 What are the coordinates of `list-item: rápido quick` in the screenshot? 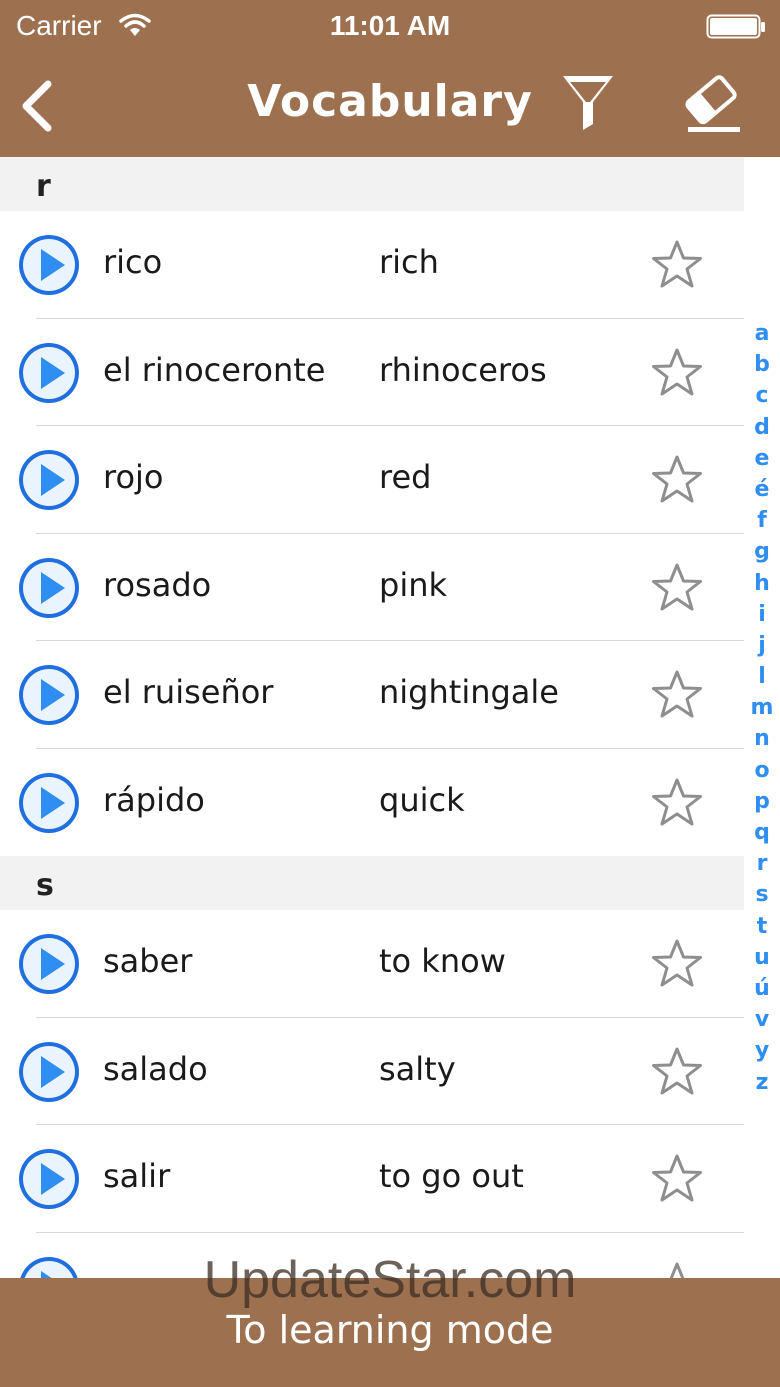 It's located at (372, 802).